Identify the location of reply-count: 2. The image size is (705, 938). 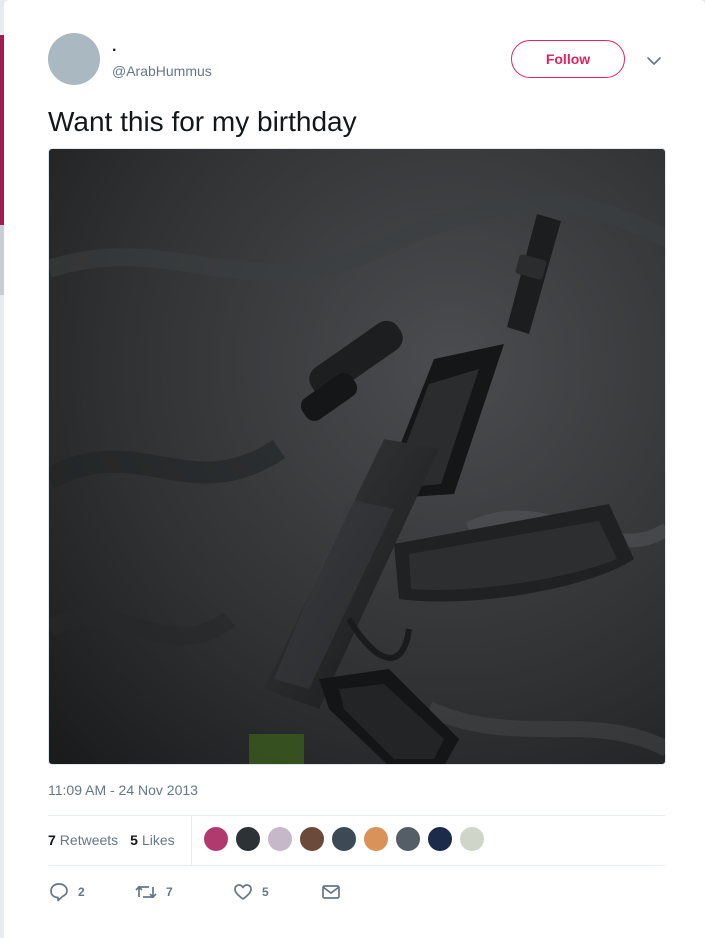
(81, 892).